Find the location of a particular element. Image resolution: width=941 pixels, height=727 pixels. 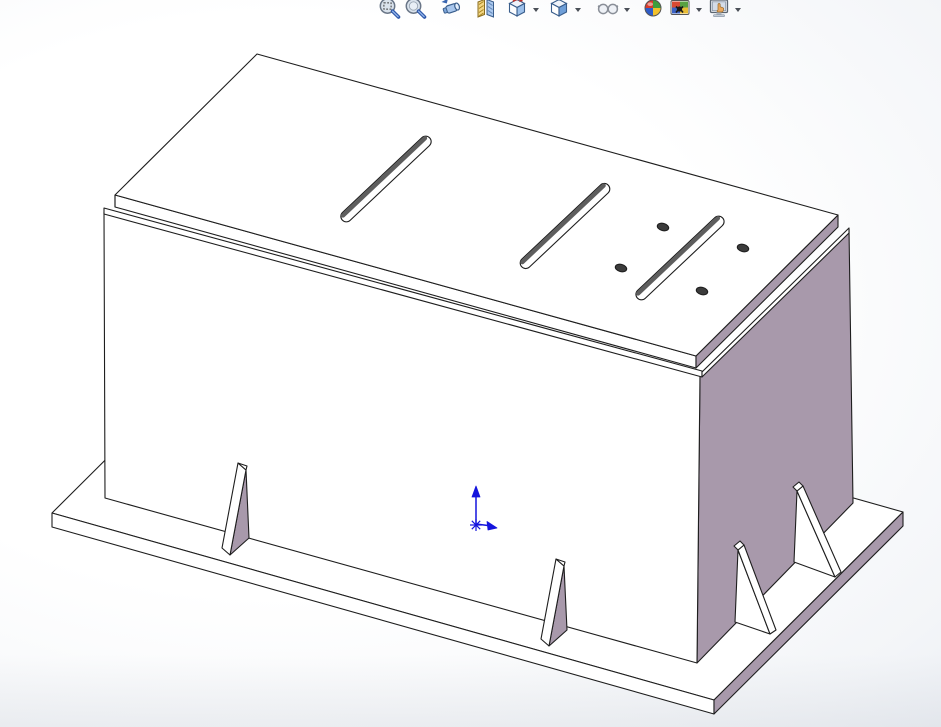

view-orientation-button is located at coordinates (517, 10).